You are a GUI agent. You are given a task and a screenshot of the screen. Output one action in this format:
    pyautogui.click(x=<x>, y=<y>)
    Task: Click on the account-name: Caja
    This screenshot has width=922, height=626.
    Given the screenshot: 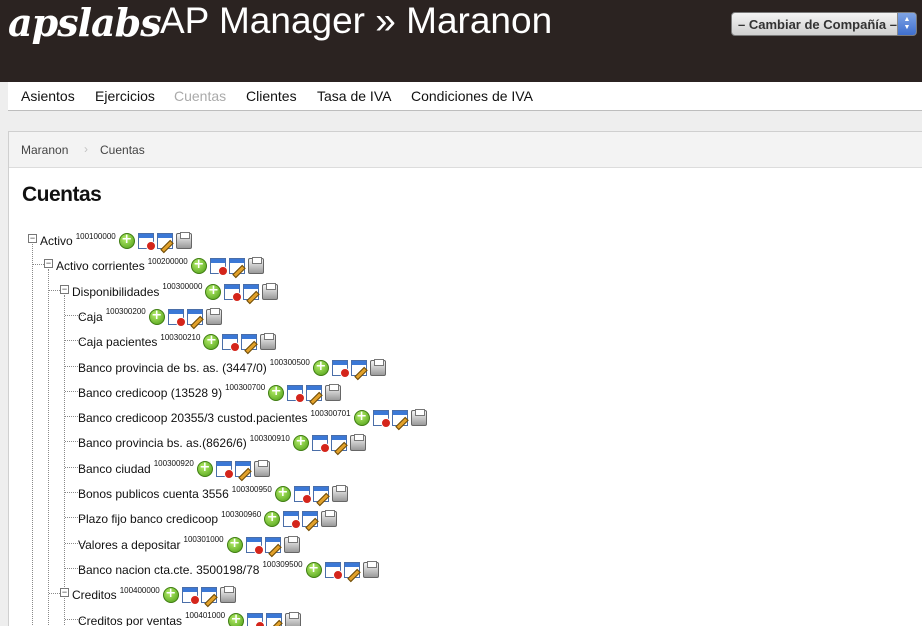 What is the action you would take?
    pyautogui.click(x=90, y=317)
    